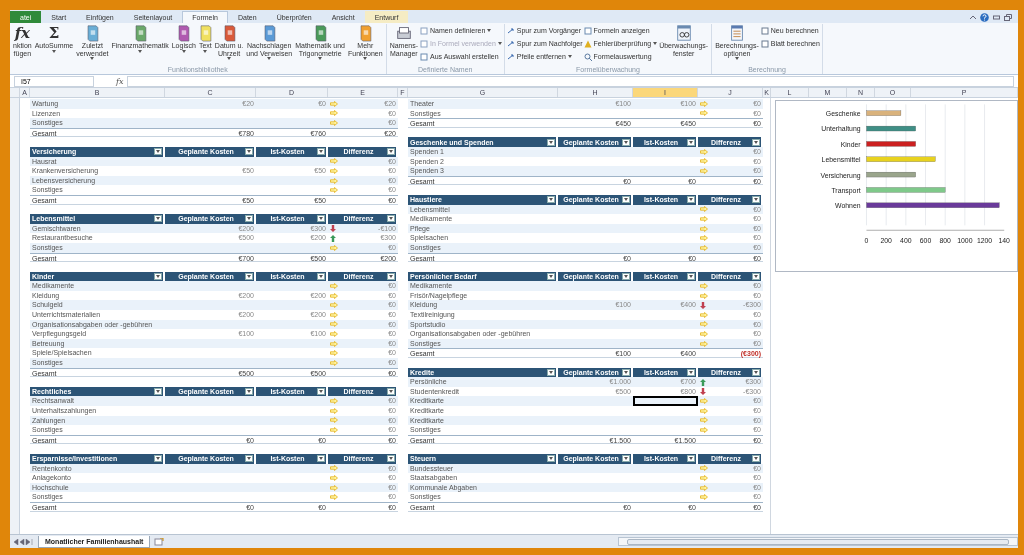  I want to click on magnifier-icon, so click(587, 56).